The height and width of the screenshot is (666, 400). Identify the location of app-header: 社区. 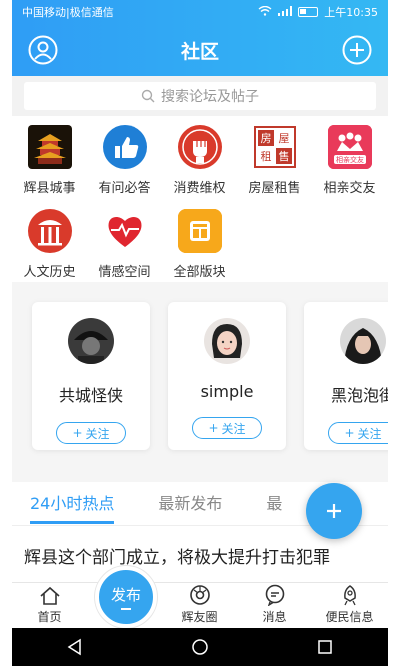
(200, 50).